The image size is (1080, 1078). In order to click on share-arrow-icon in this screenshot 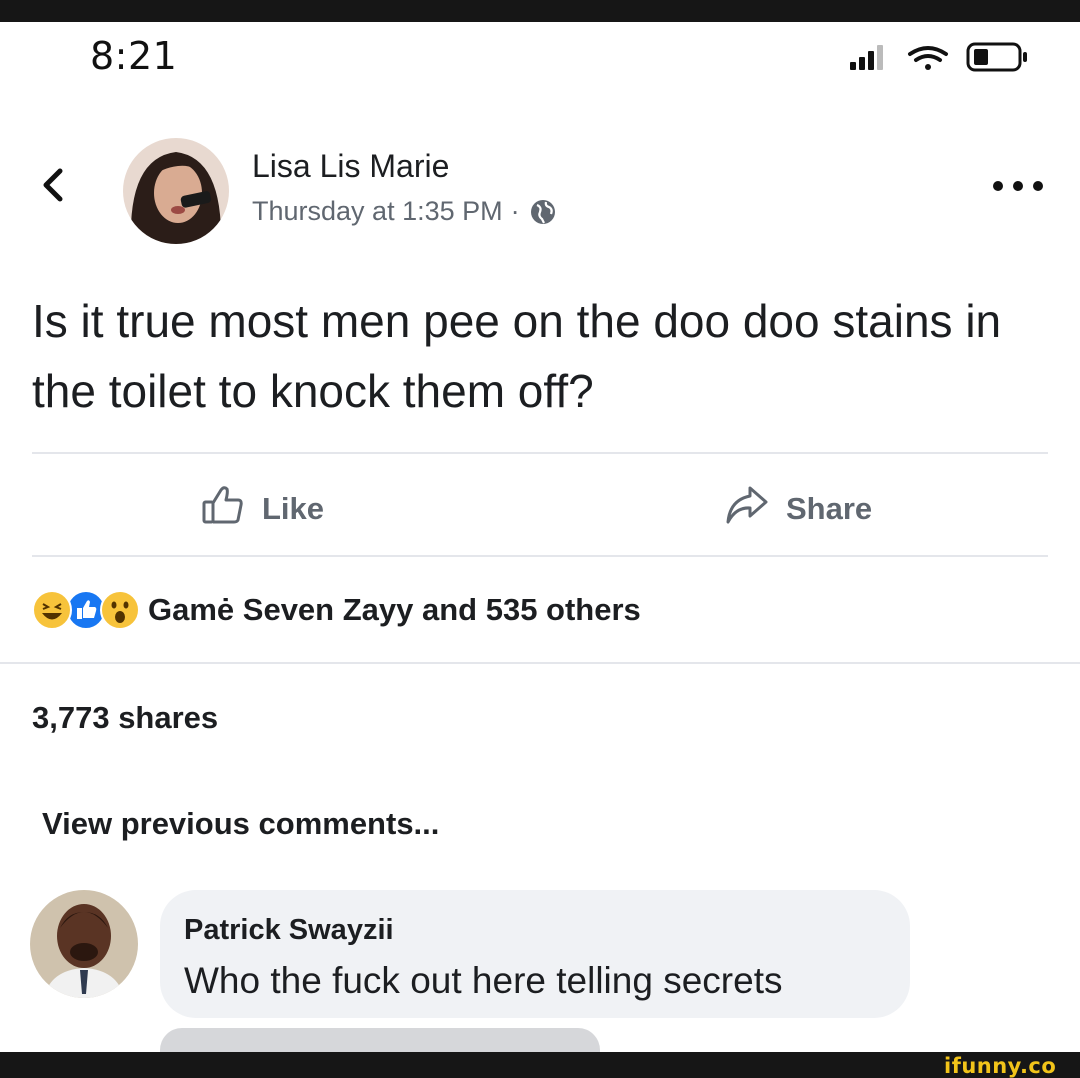, I will do `click(747, 509)`.